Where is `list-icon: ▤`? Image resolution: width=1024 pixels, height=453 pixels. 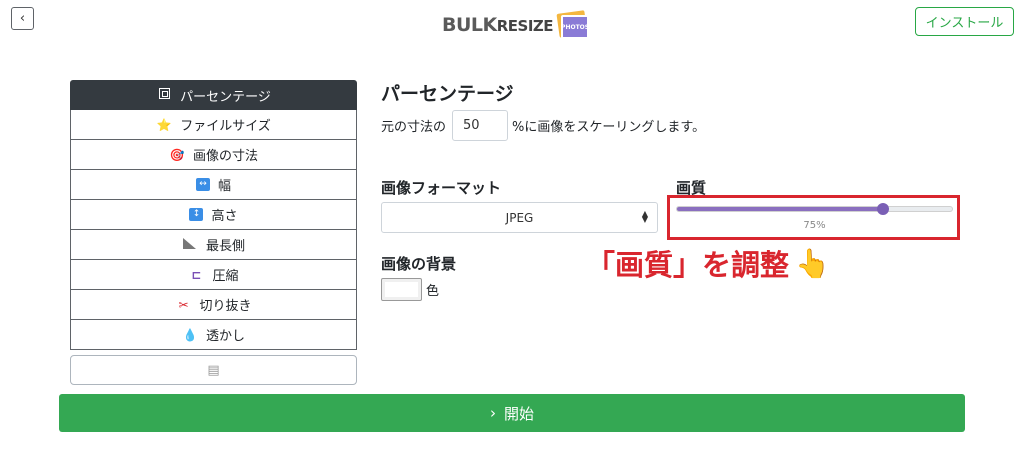 list-icon: ▤ is located at coordinates (213, 370).